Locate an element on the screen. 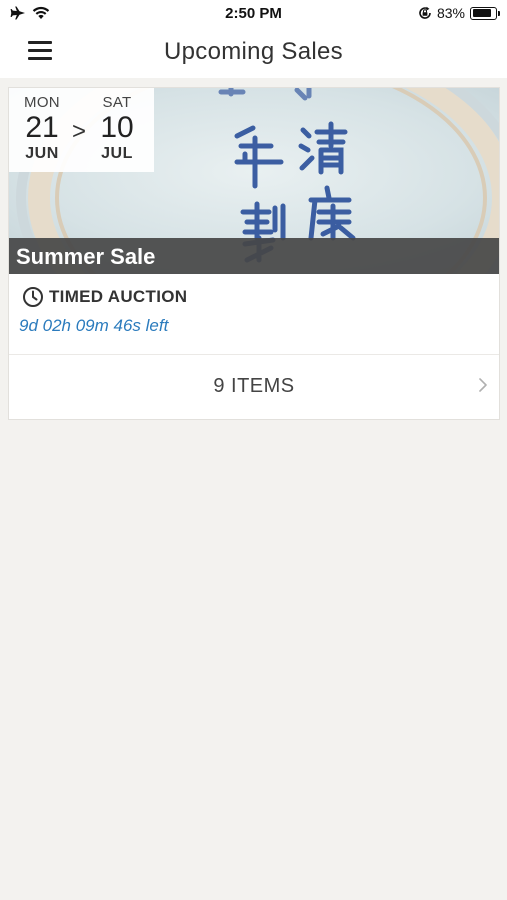 The width and height of the screenshot is (507, 900). nav-bar: Upcoming Sales is located at coordinates (253, 53).